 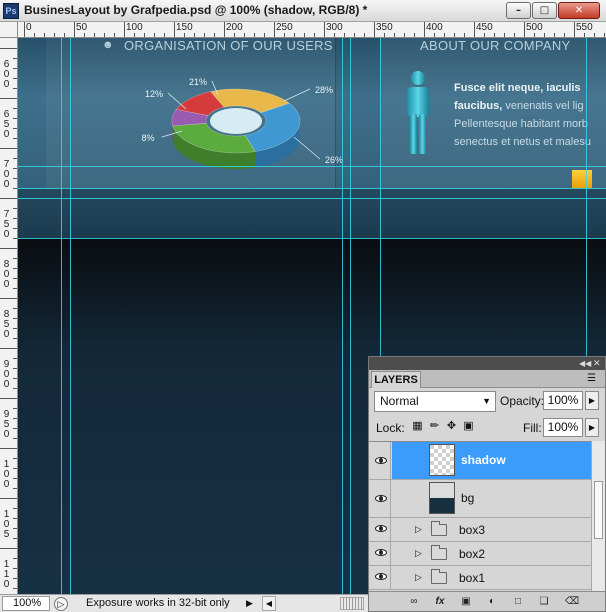 I want to click on opacity-field: 100%, so click(x=563, y=400).